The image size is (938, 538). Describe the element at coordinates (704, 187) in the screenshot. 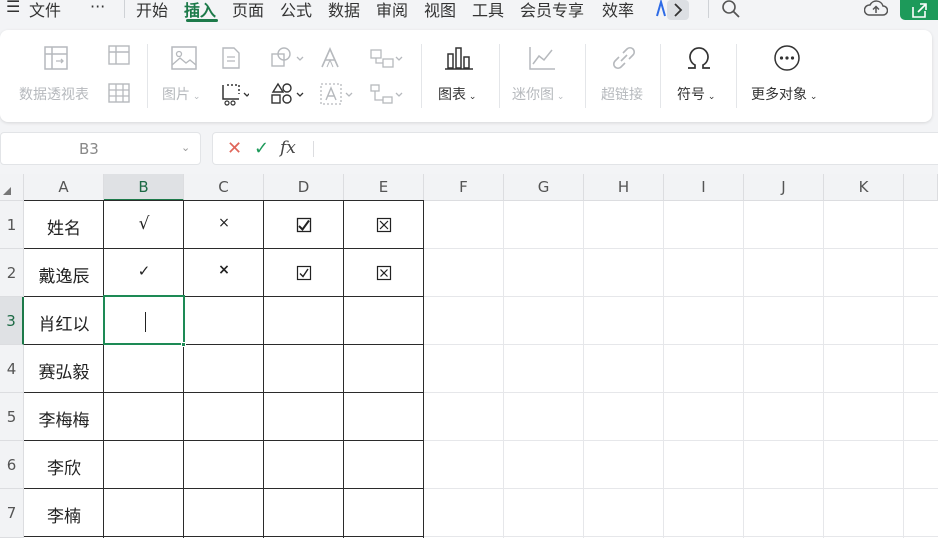

I see `column-header-i: I` at that location.